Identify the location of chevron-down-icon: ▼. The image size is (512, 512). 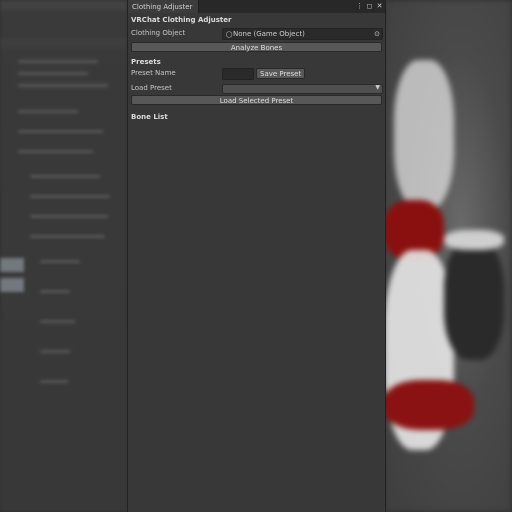
(377, 87).